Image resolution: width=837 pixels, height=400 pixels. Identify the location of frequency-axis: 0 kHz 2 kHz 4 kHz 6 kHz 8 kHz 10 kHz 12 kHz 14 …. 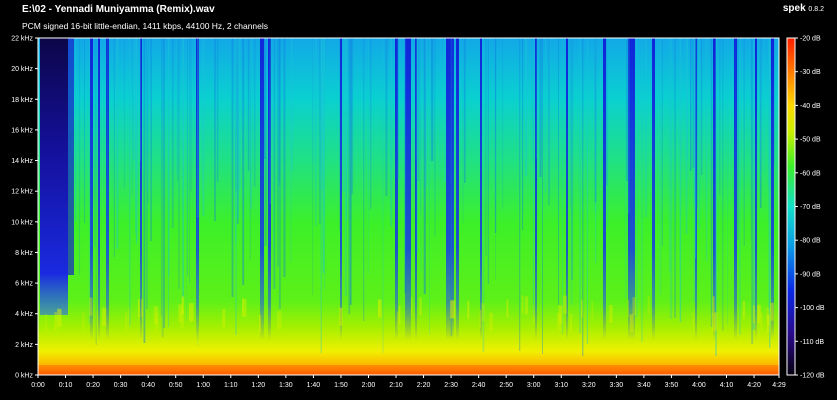
(24, 208).